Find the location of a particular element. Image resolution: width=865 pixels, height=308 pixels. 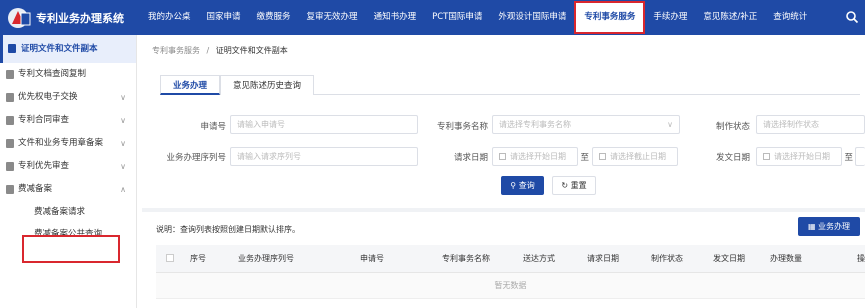

serial-no-input: 请输入请求序列号 is located at coordinates (324, 156).